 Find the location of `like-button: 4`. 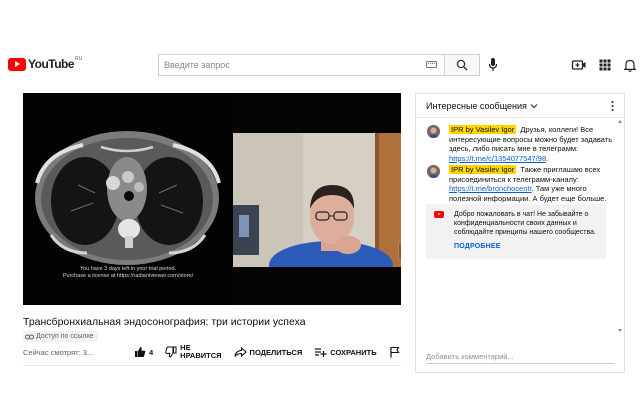

like-button: 4 is located at coordinates (143, 352).